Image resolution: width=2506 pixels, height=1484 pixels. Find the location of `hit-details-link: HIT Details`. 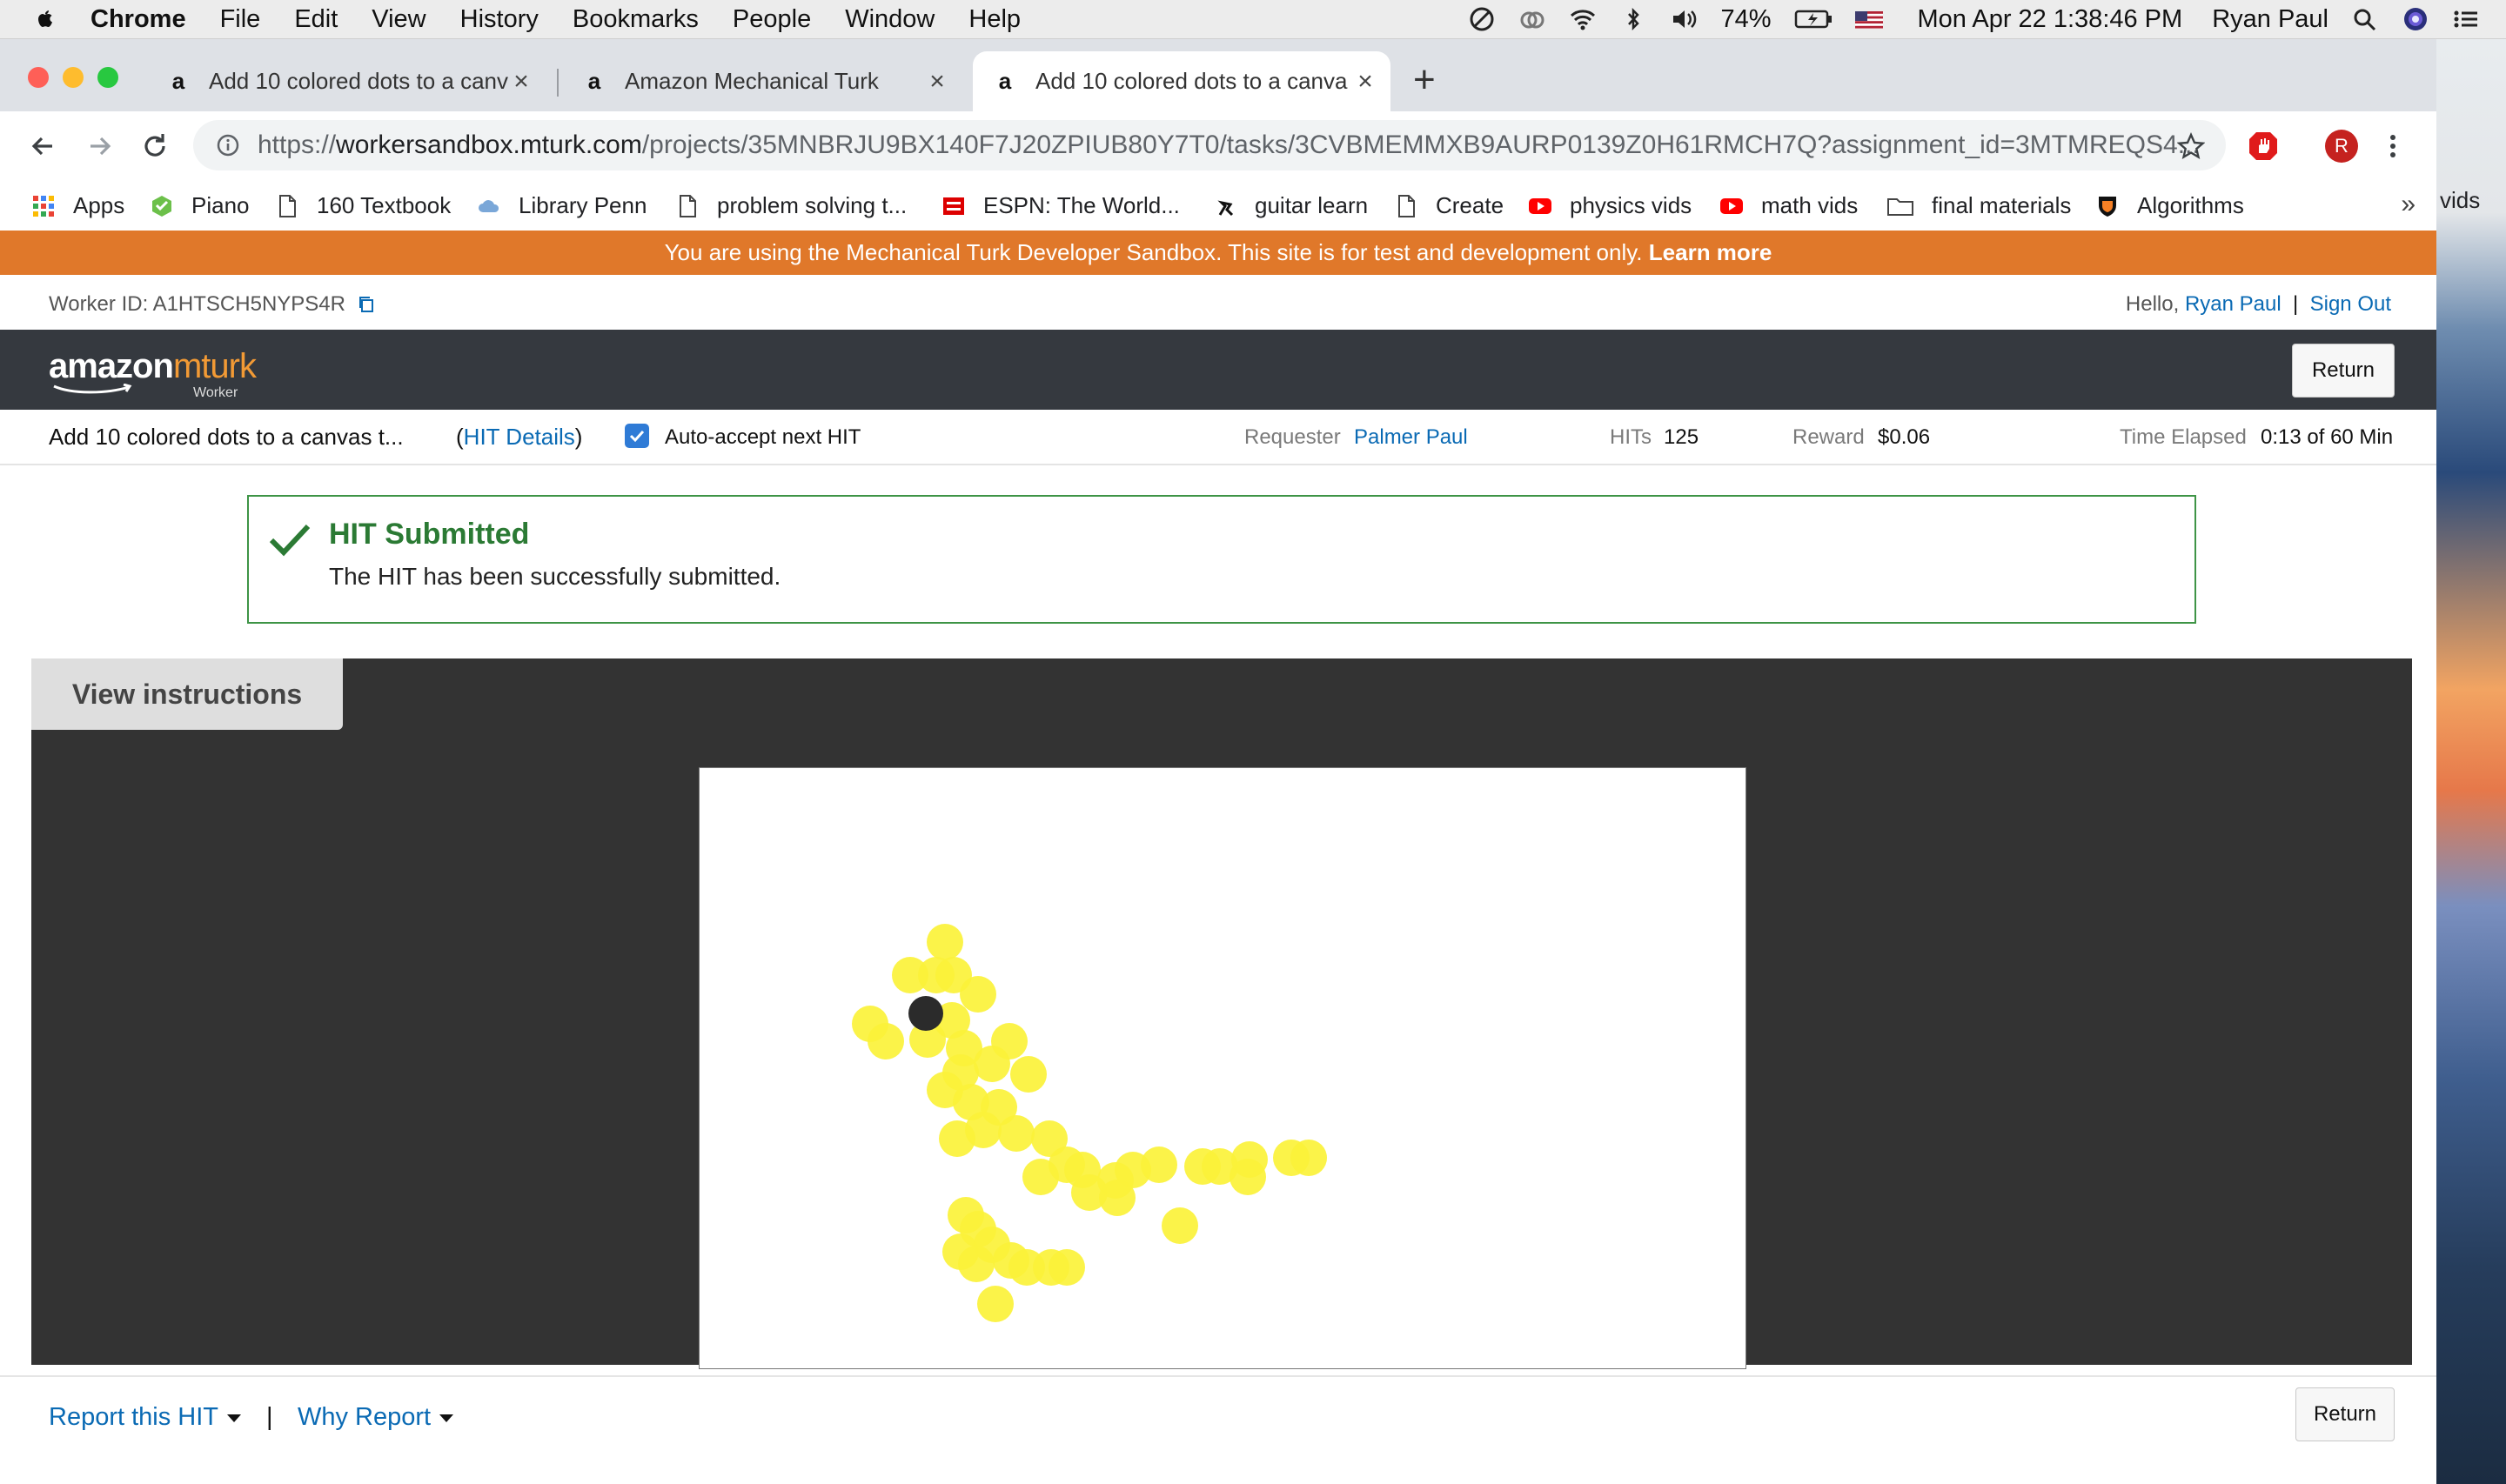

hit-details-link: HIT Details is located at coordinates (519, 437).